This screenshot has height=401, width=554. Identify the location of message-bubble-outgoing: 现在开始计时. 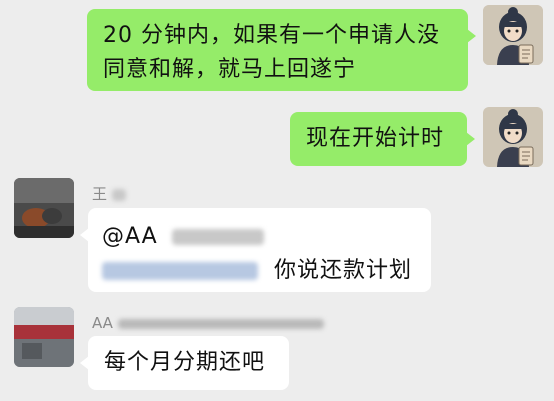
(382, 139).